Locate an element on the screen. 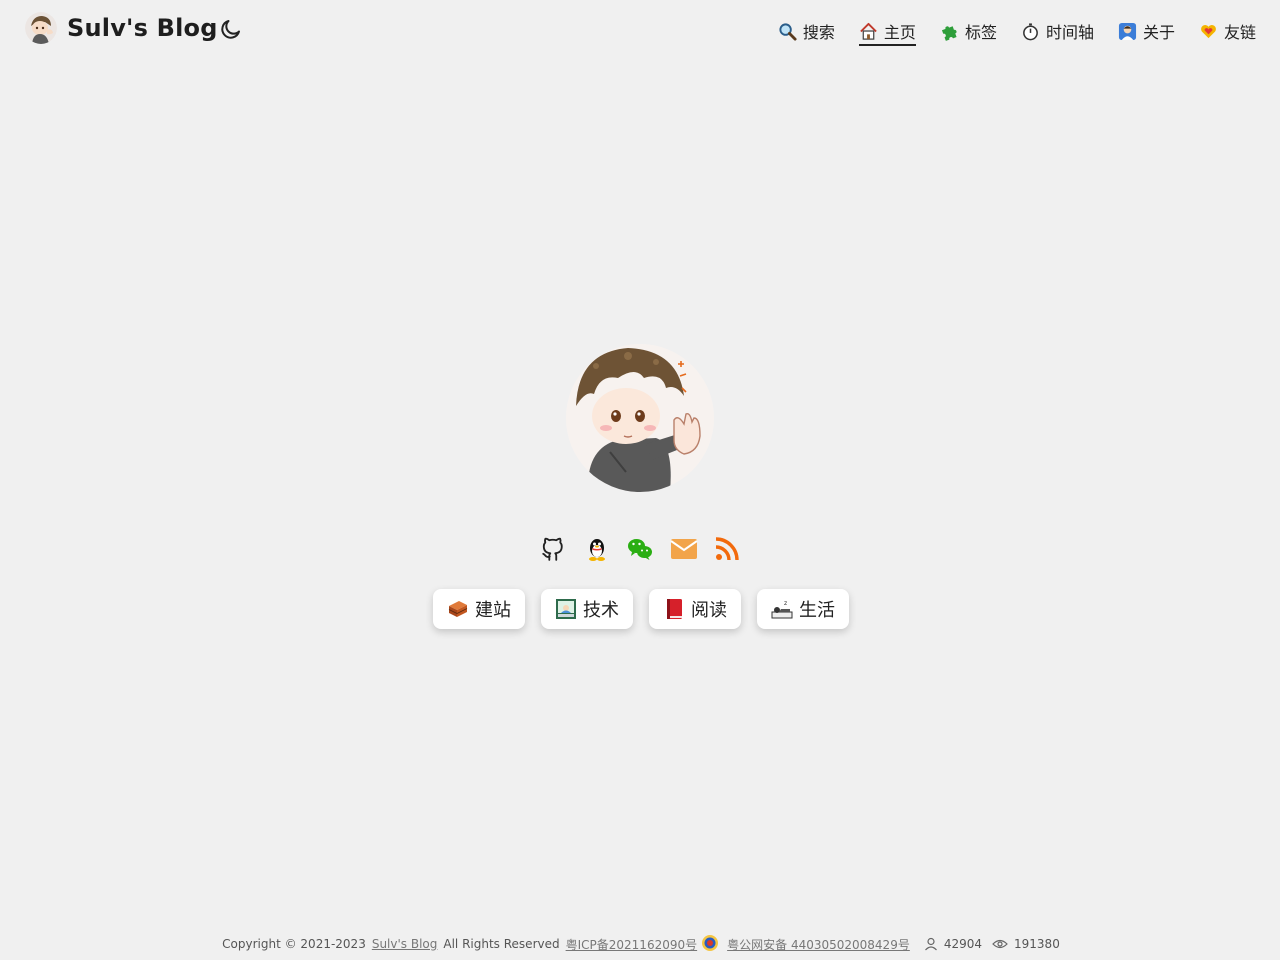 This screenshot has width=1280, height=960. nav-item-search: 搜索 is located at coordinates (806, 31).